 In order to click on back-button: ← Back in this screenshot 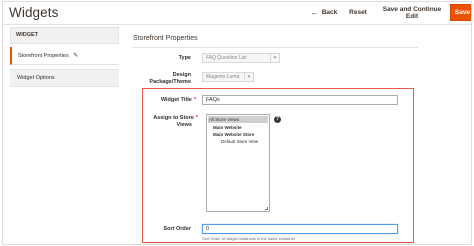, I will do `click(324, 12)`.